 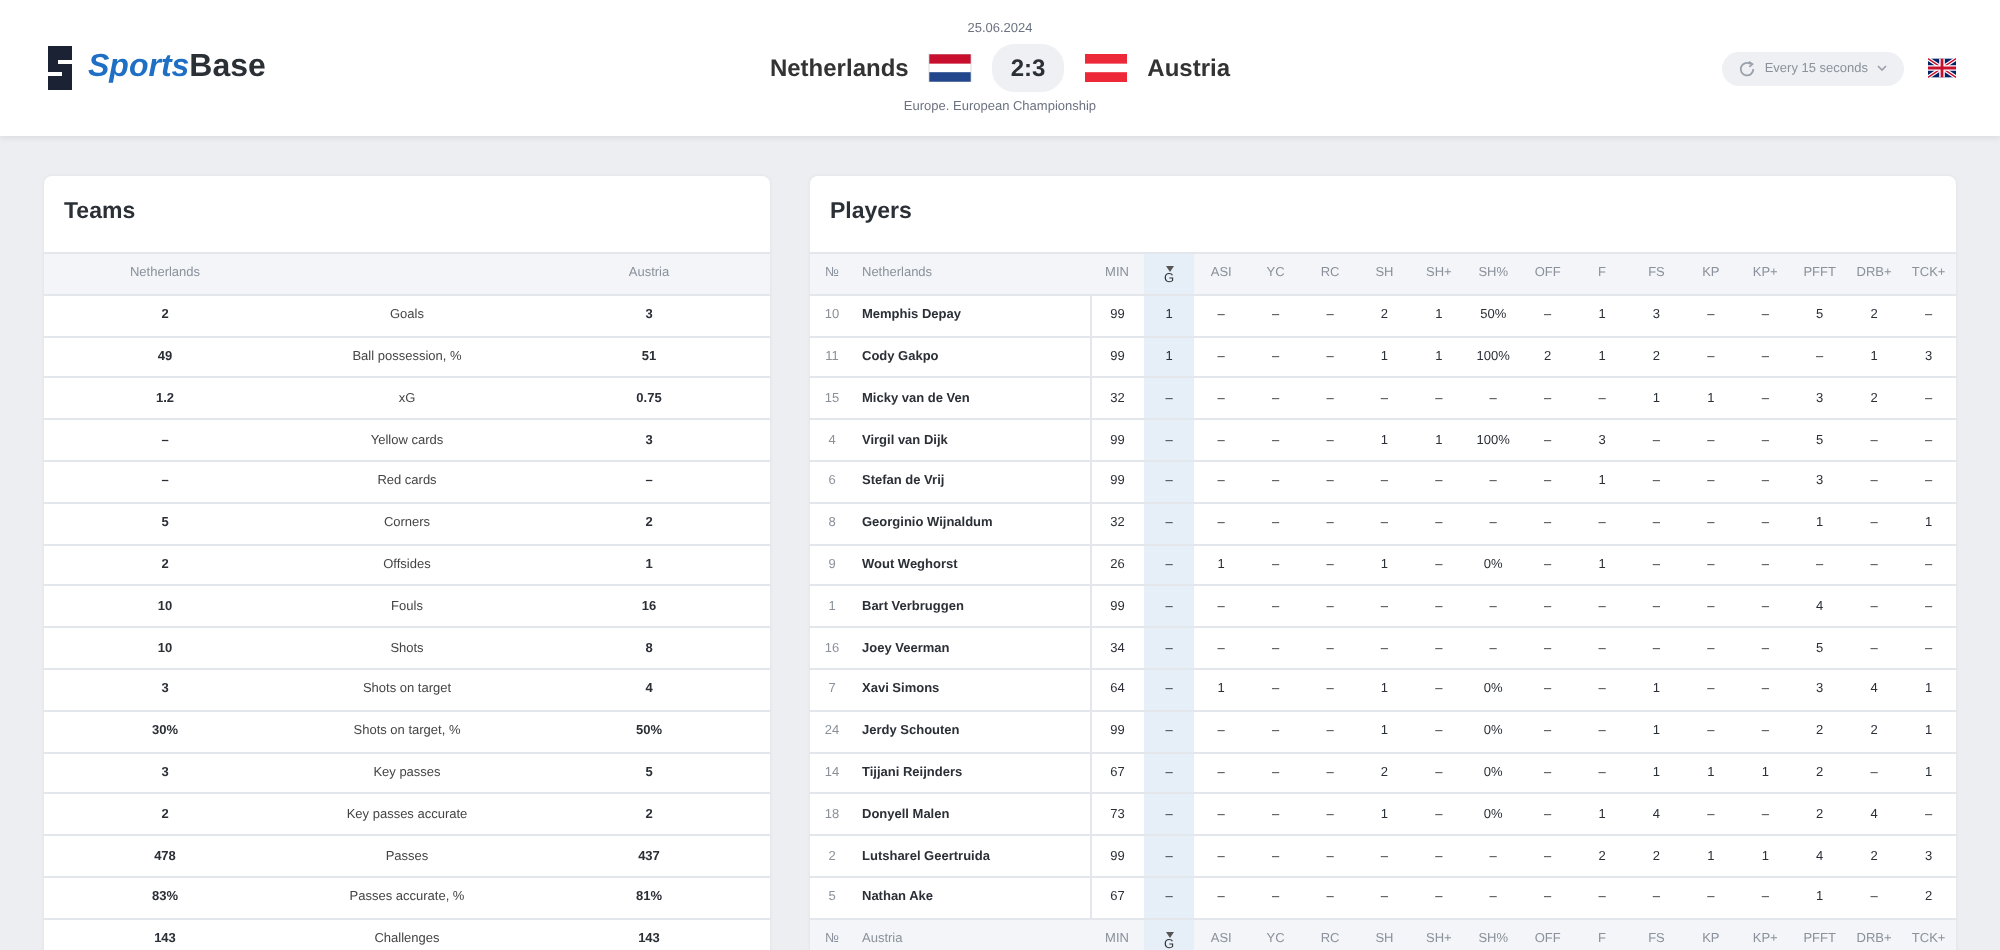 I want to click on refresh-icon, so click(x=1747, y=68).